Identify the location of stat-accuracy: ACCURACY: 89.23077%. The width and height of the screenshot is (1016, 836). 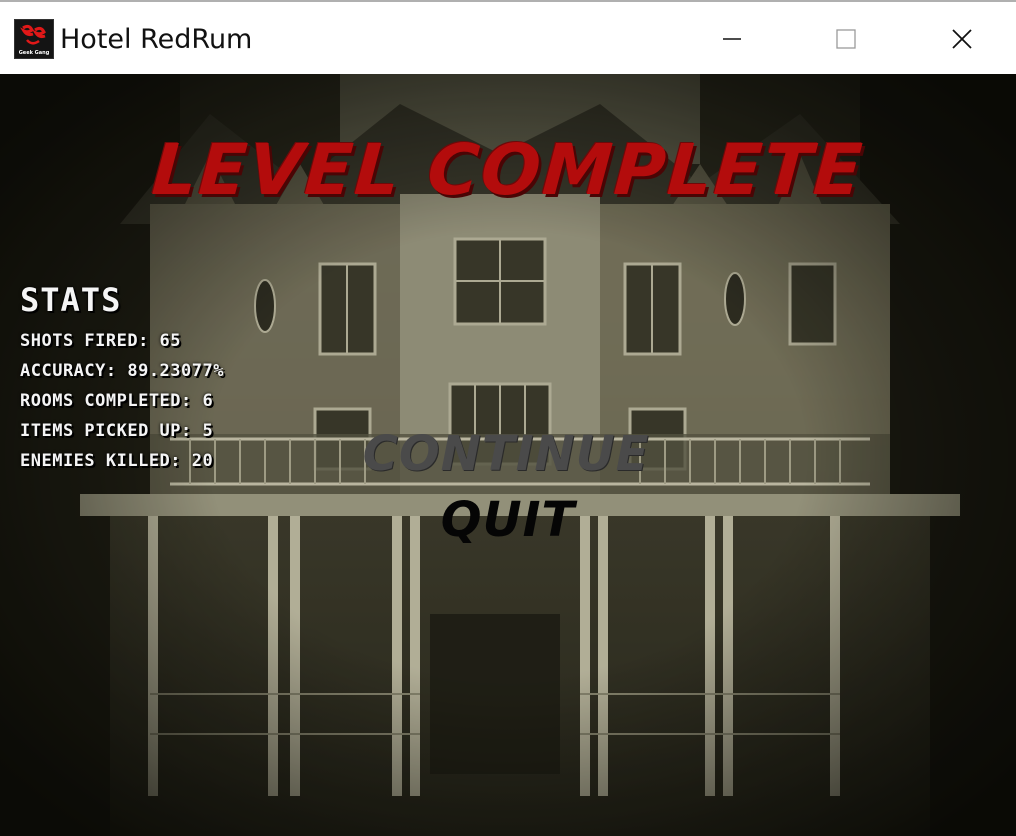
(122, 371).